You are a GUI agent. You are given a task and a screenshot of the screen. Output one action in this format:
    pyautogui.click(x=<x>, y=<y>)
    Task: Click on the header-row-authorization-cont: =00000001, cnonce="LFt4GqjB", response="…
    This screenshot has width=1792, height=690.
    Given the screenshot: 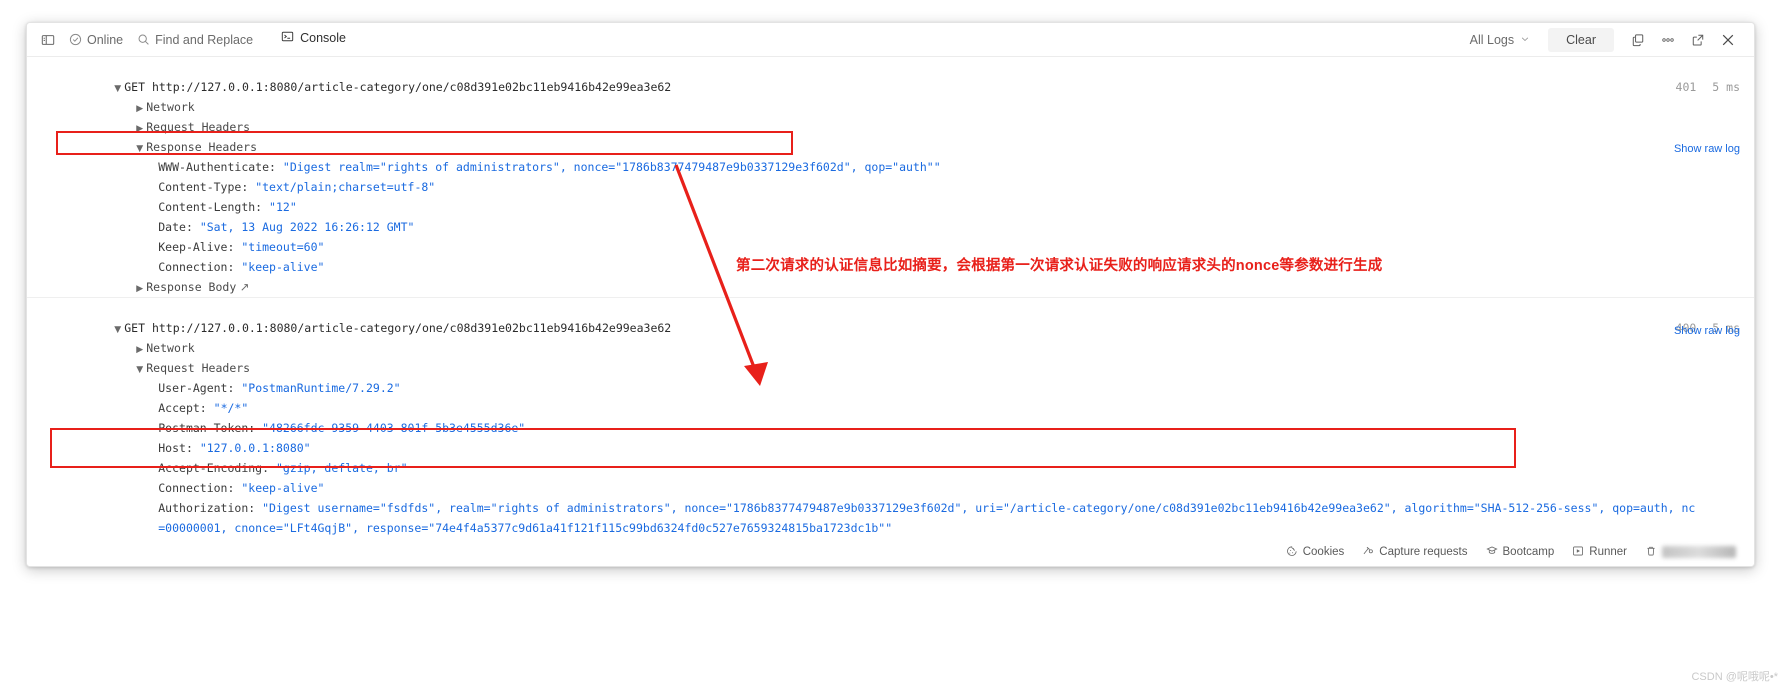 What is the action you would take?
    pyautogui.click(x=890, y=516)
    